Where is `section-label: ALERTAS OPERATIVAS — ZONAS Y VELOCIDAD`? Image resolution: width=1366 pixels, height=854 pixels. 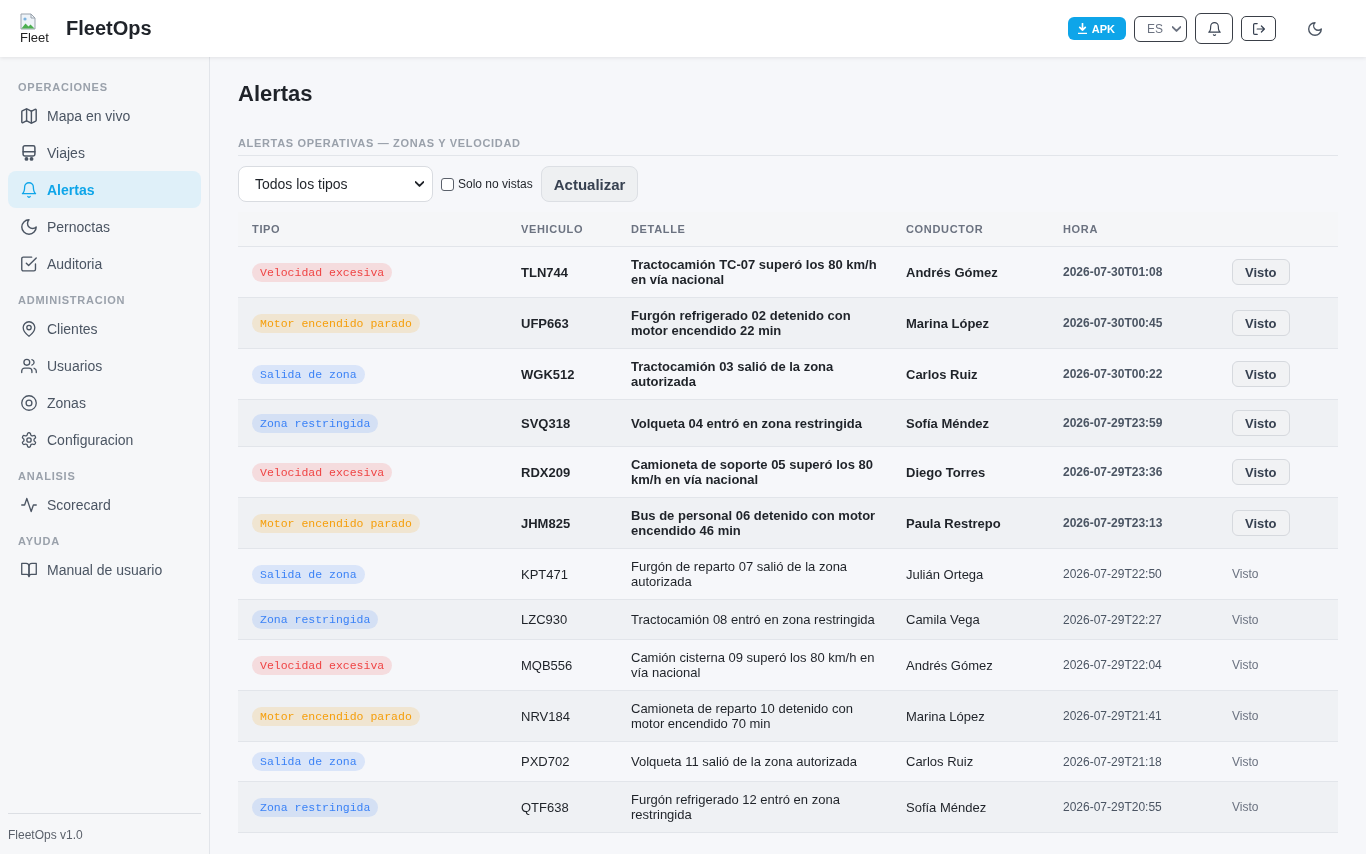 section-label: ALERTAS OPERATIVAS — ZONAS Y VELOCIDAD is located at coordinates (379, 143).